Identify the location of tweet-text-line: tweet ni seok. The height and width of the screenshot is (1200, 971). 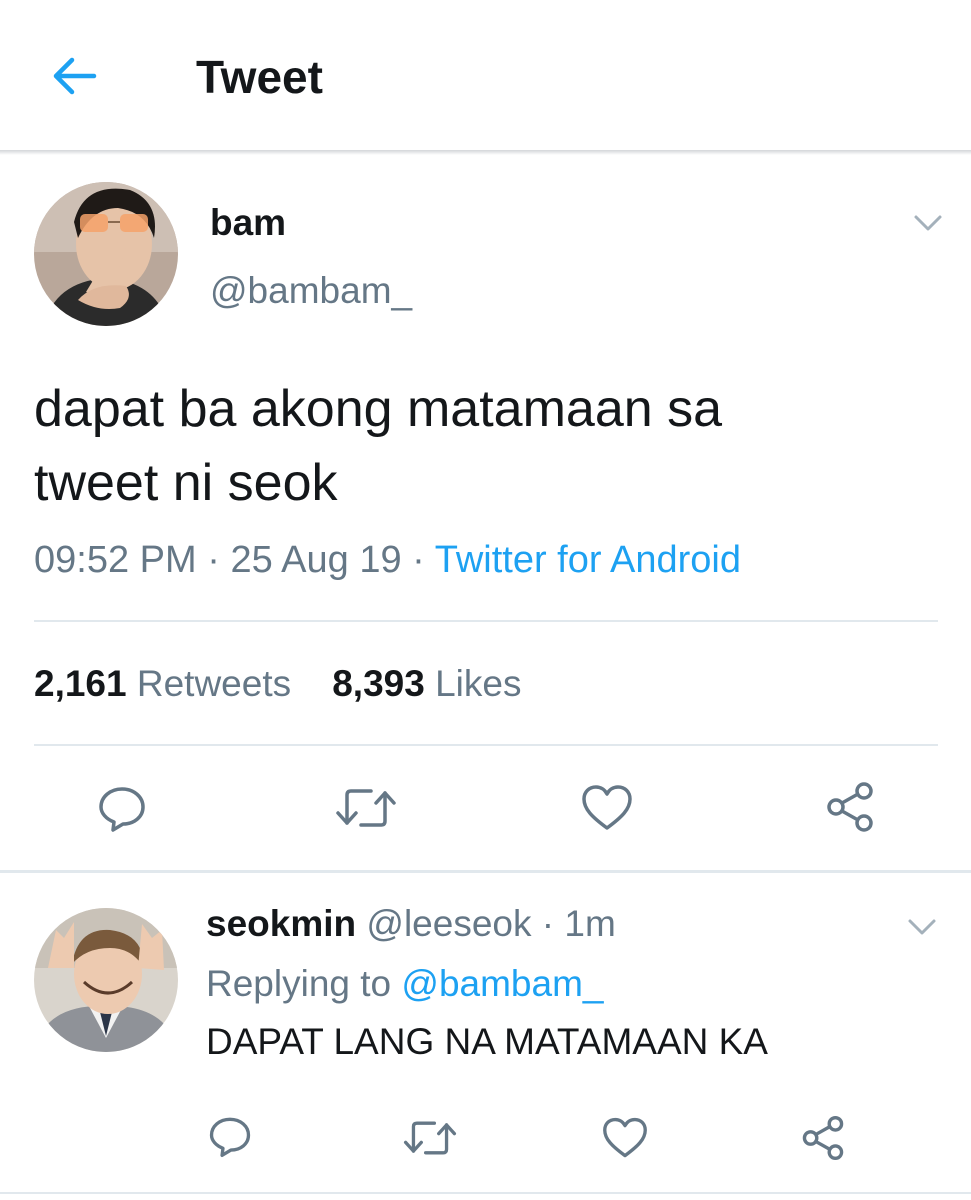
(186, 483).